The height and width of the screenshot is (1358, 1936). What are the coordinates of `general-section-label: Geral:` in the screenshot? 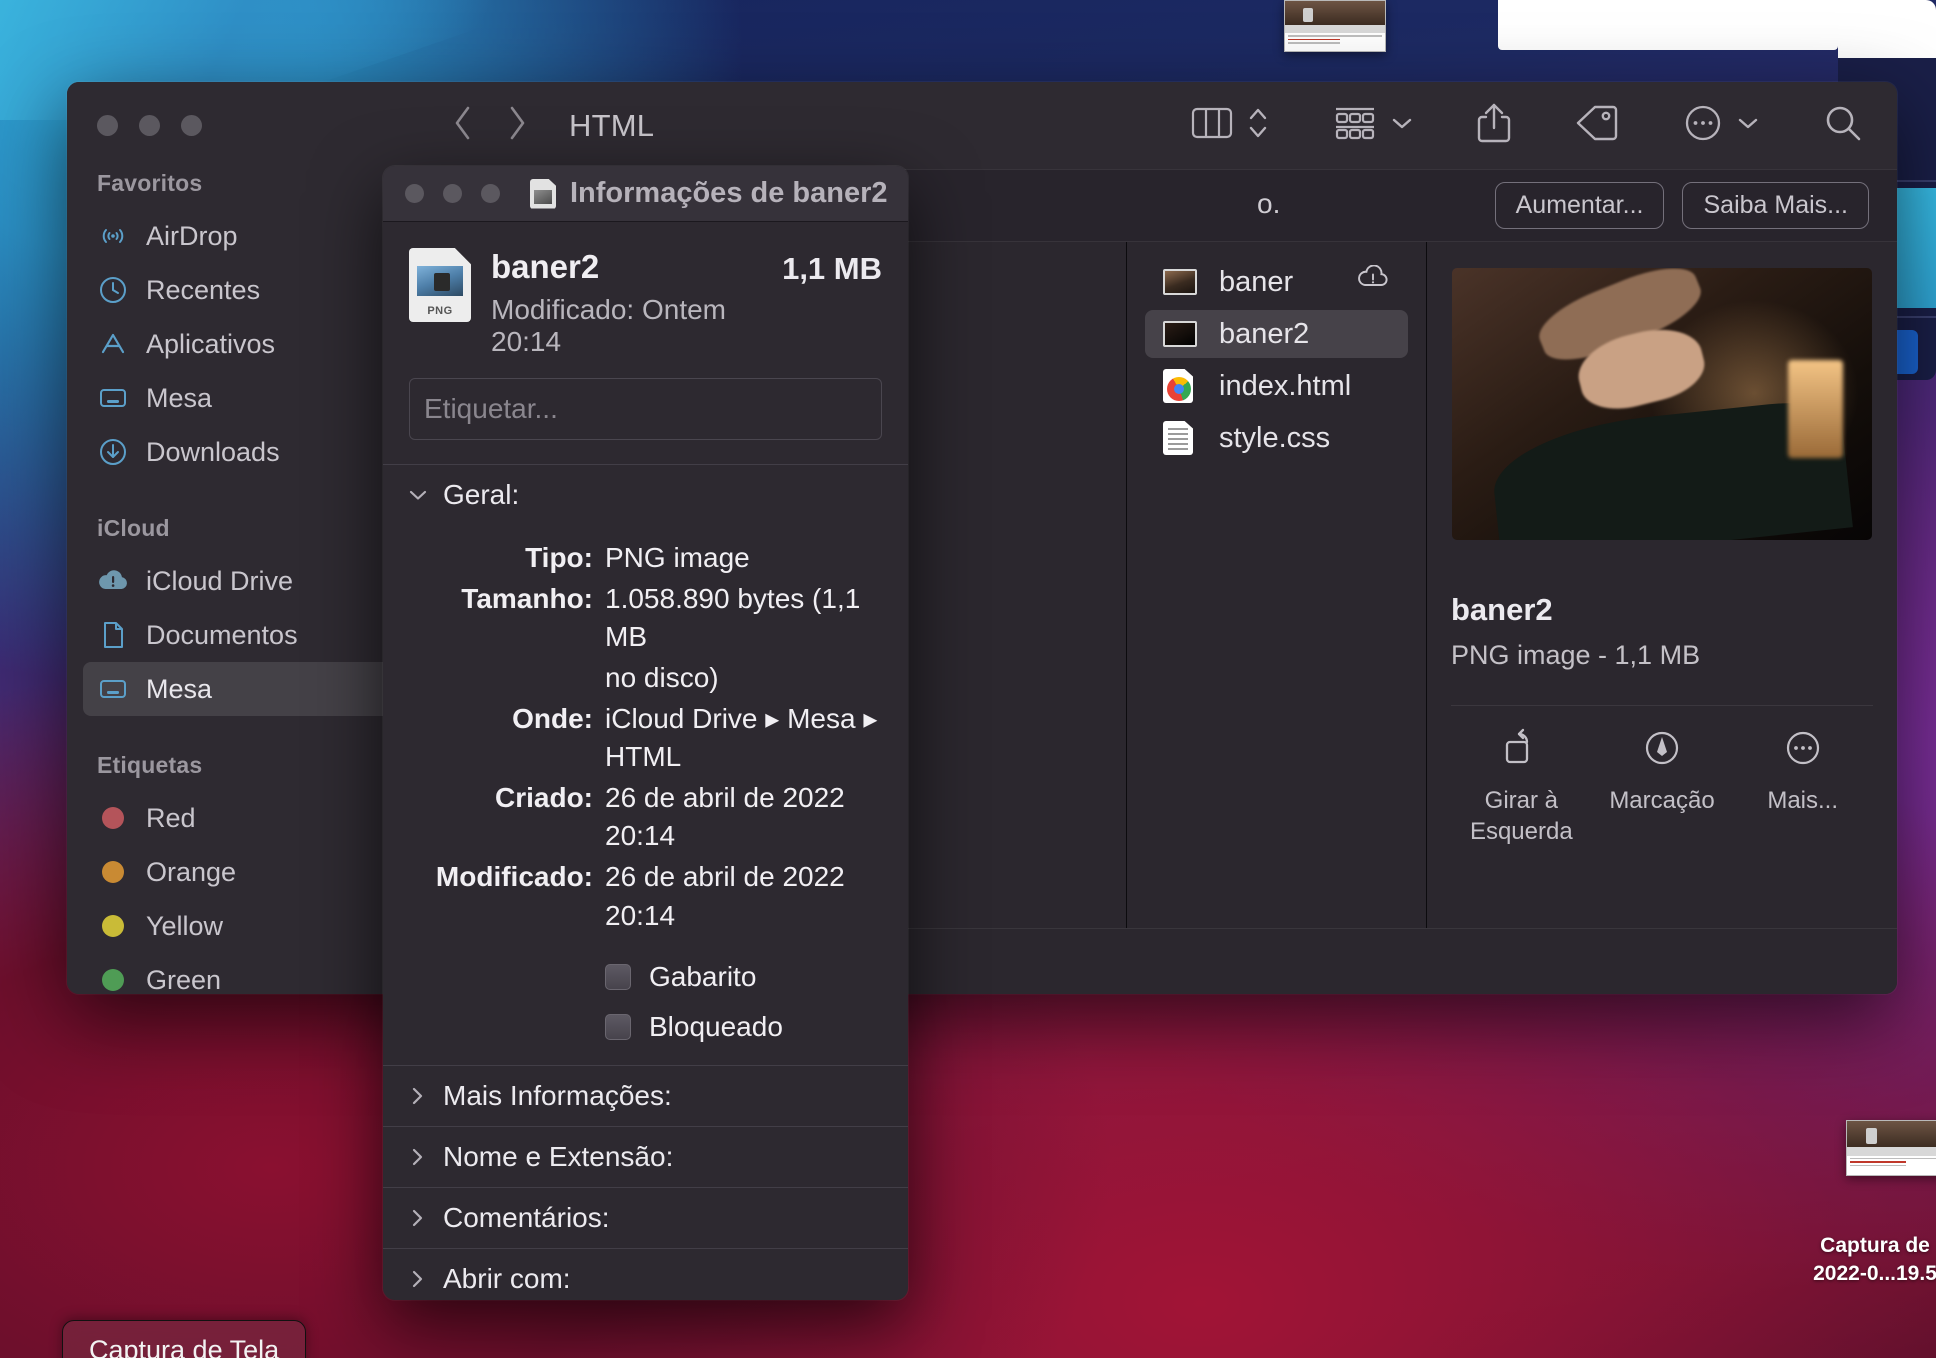 It's located at (481, 494).